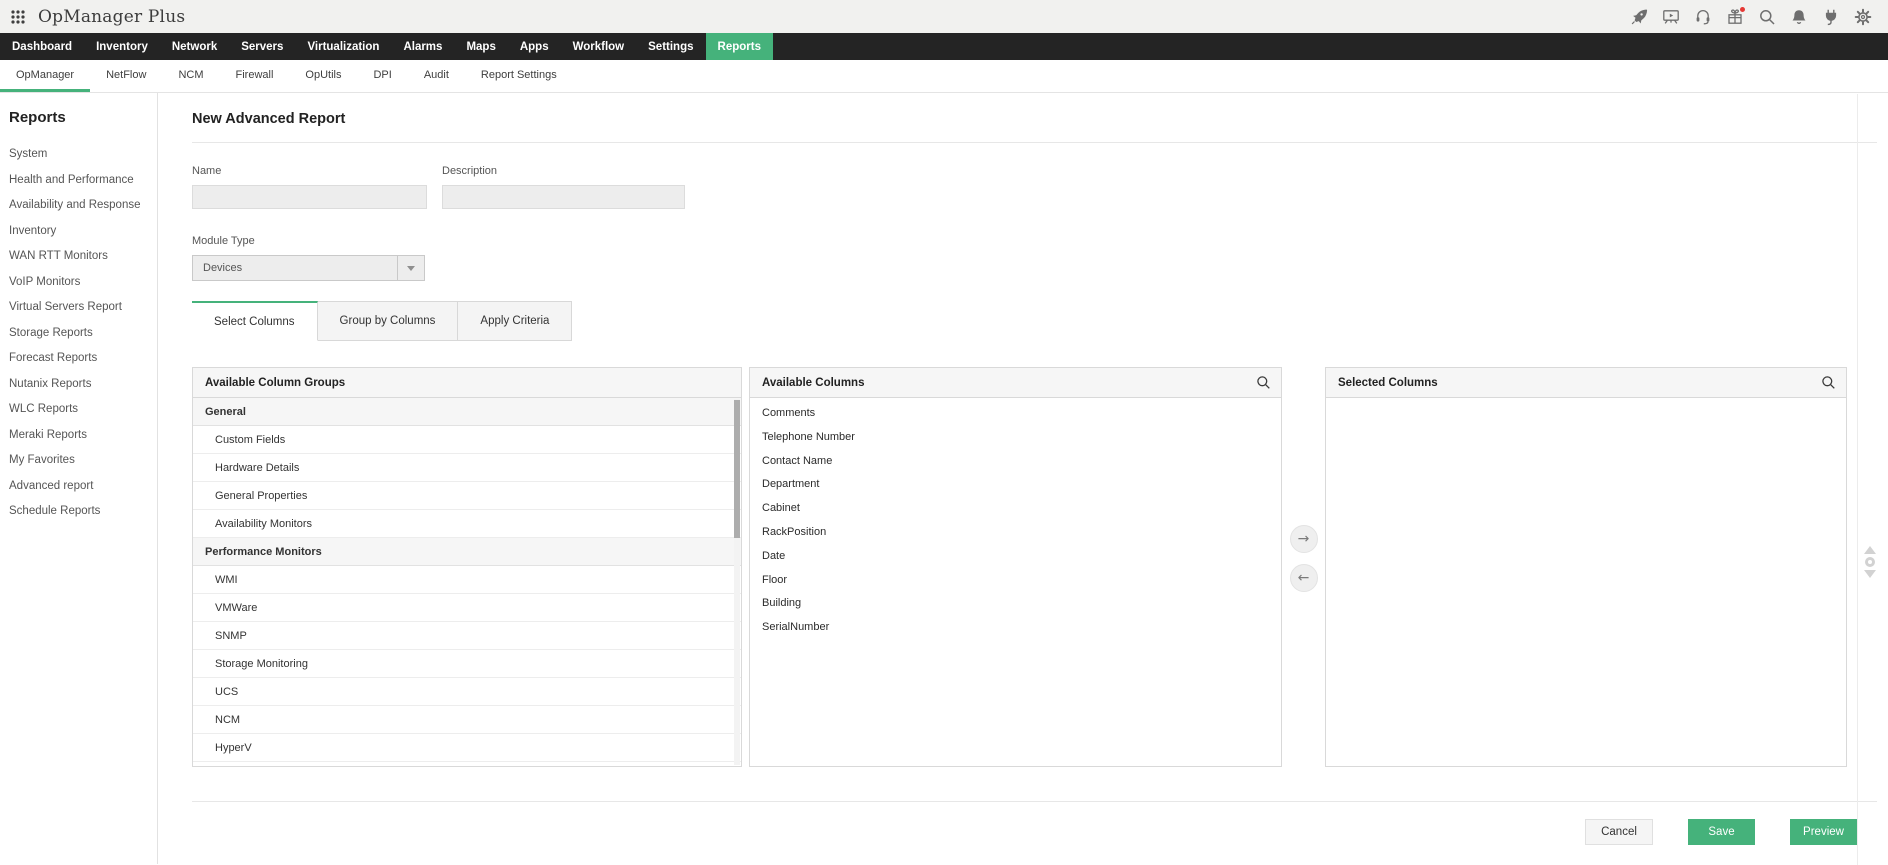 This screenshot has width=1888, height=865. I want to click on column-group-row: Availability Monitors, so click(467, 524).